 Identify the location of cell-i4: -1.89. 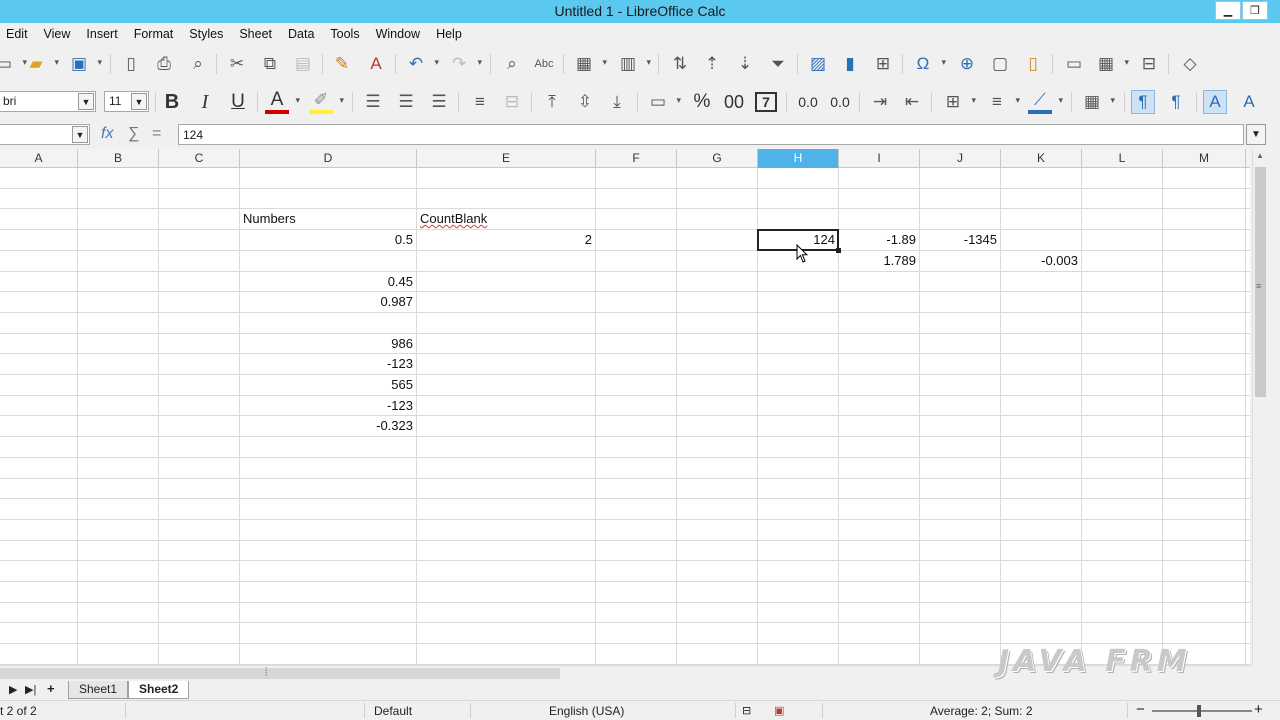
(879, 240).